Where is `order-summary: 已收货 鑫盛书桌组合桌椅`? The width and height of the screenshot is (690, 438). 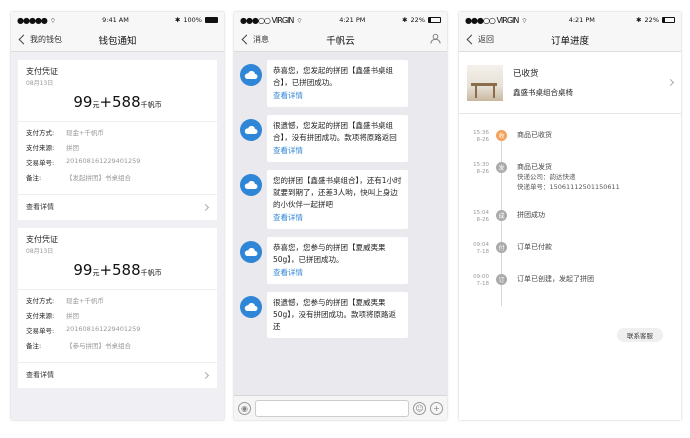 order-summary: 已收货 鑫盛书桌组合桌椅 is located at coordinates (570, 83).